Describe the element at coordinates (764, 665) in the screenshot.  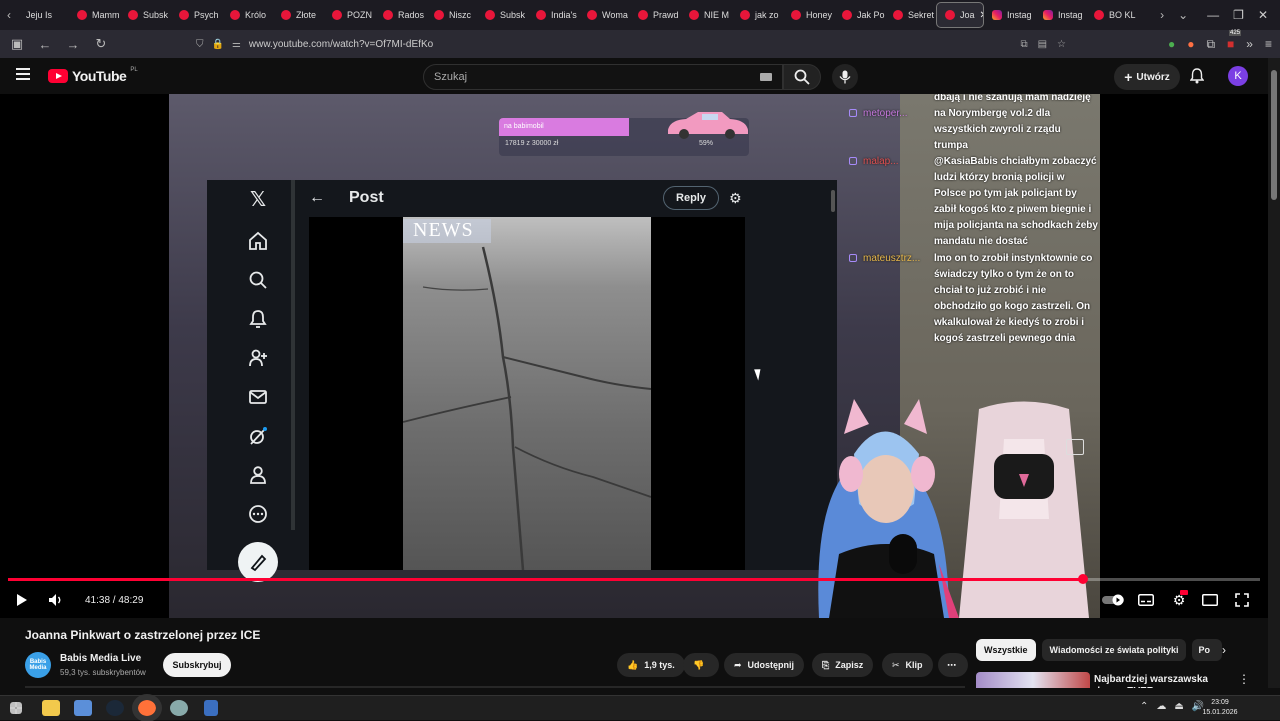
I see `share-button: ➦ Udostępnij` at that location.